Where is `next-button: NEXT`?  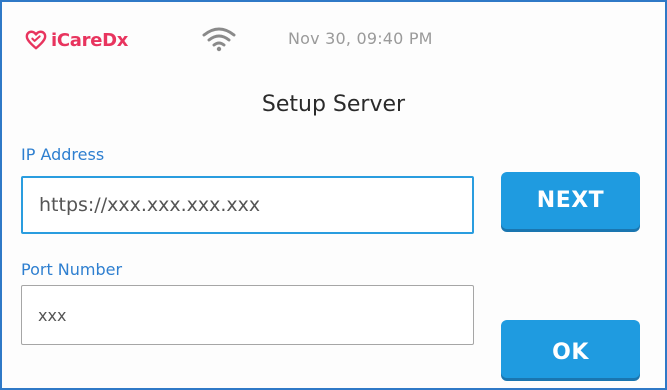 next-button: NEXT is located at coordinates (570, 200).